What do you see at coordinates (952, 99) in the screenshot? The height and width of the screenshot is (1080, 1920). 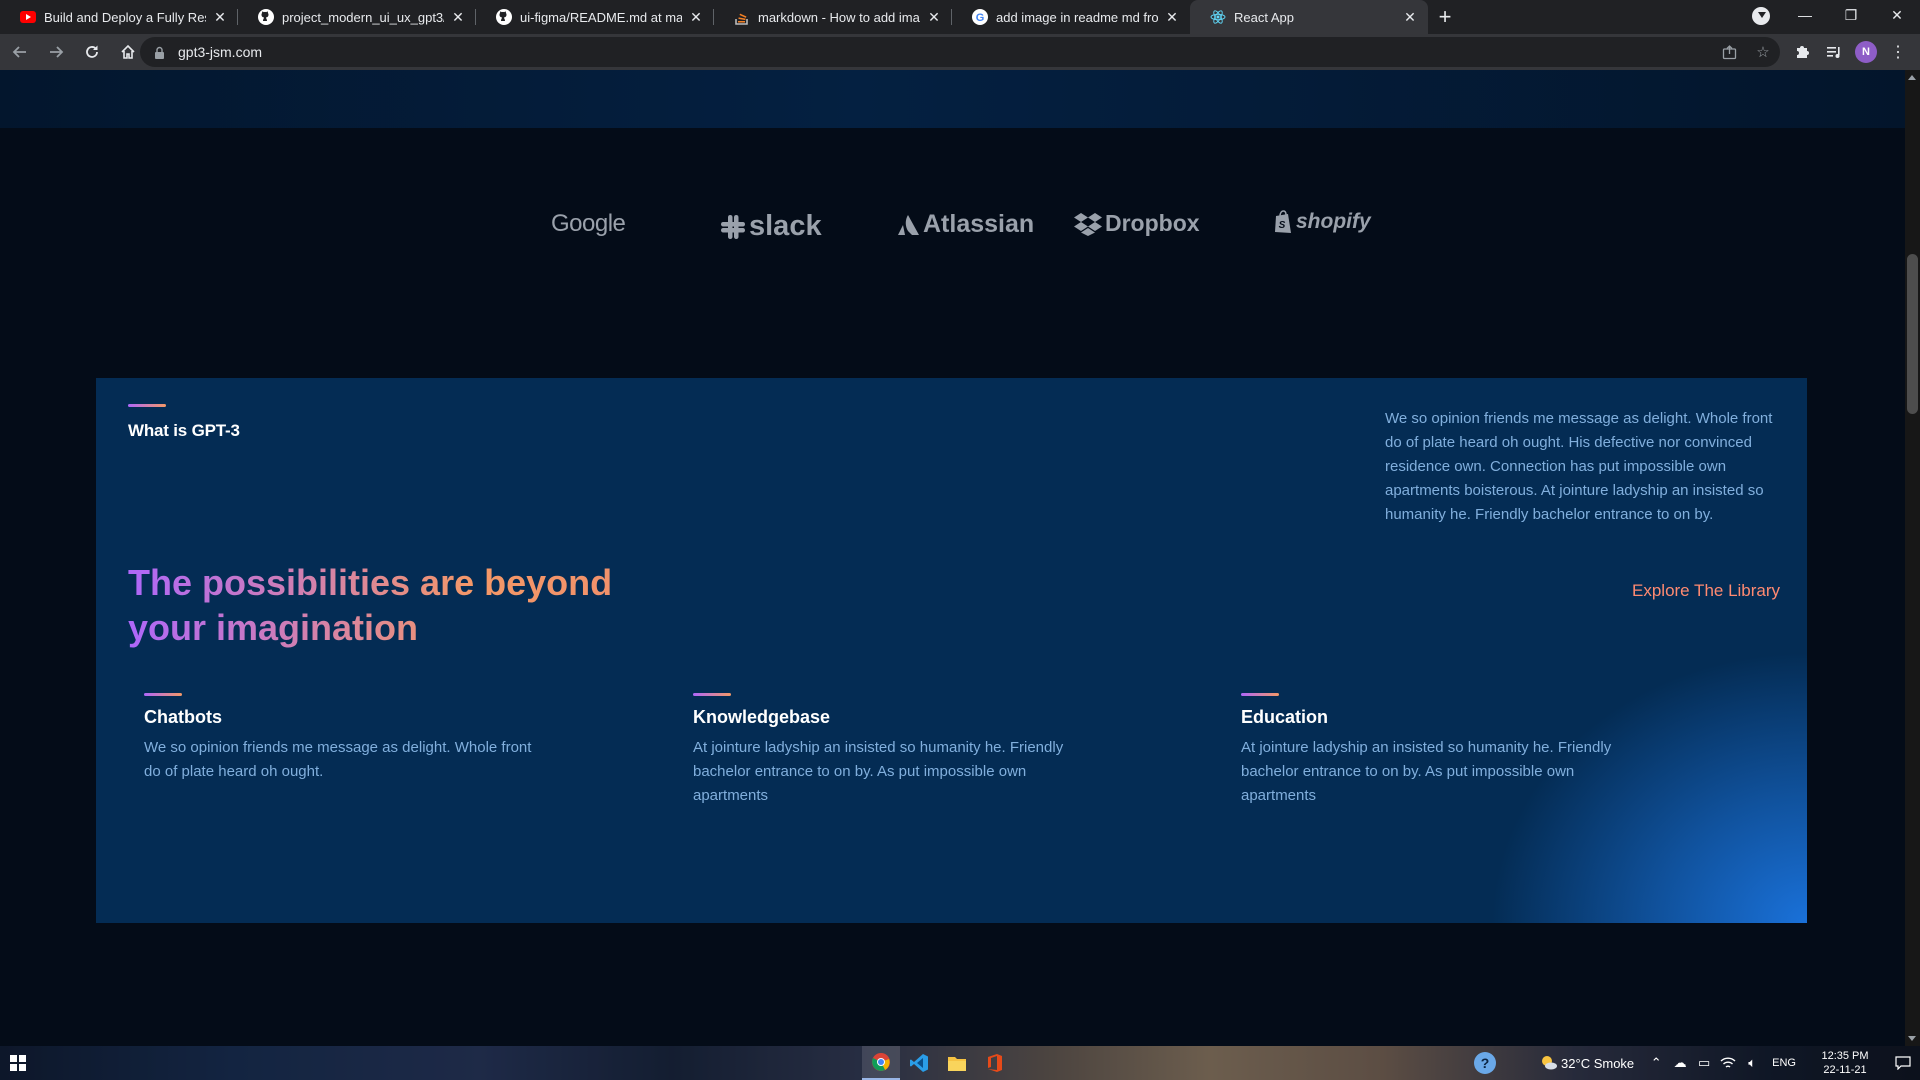 I see `header-section-bottom` at bounding box center [952, 99].